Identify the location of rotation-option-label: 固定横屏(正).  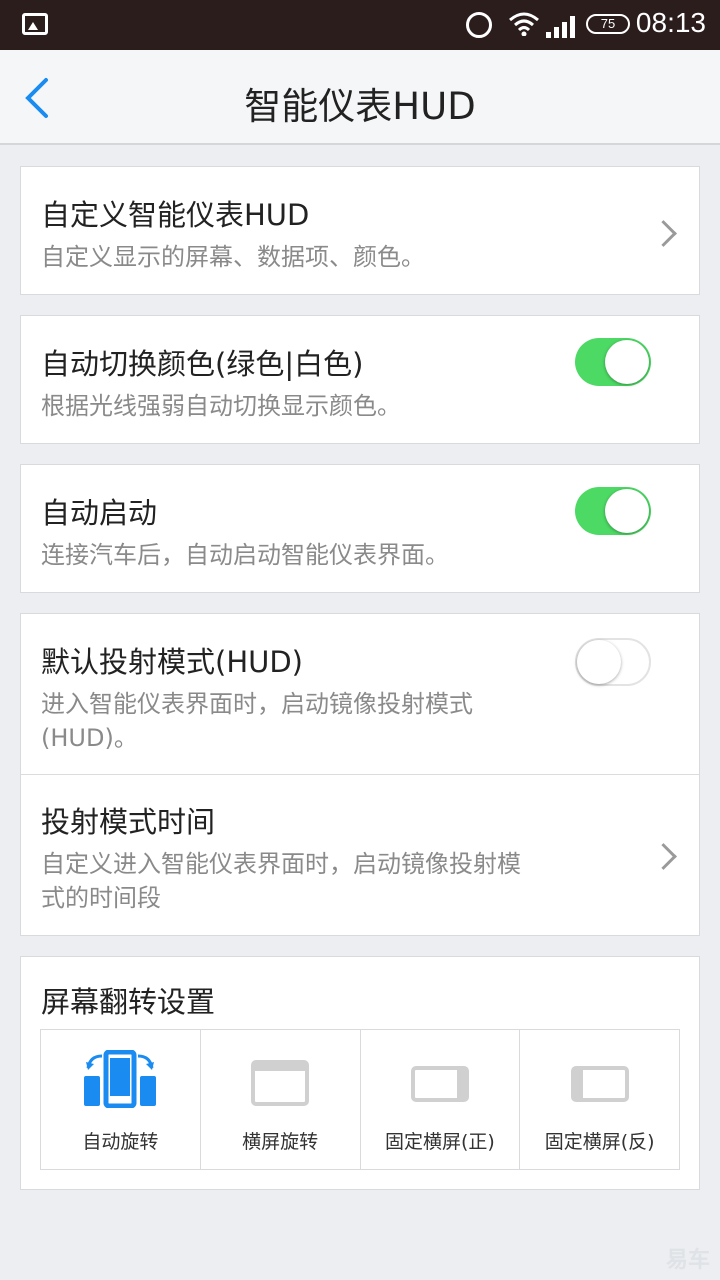
(439, 1142).